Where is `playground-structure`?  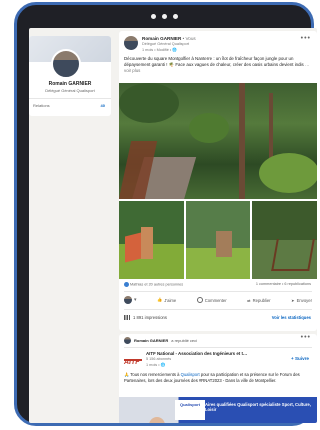
playground-structure is located at coordinates (223, 244).